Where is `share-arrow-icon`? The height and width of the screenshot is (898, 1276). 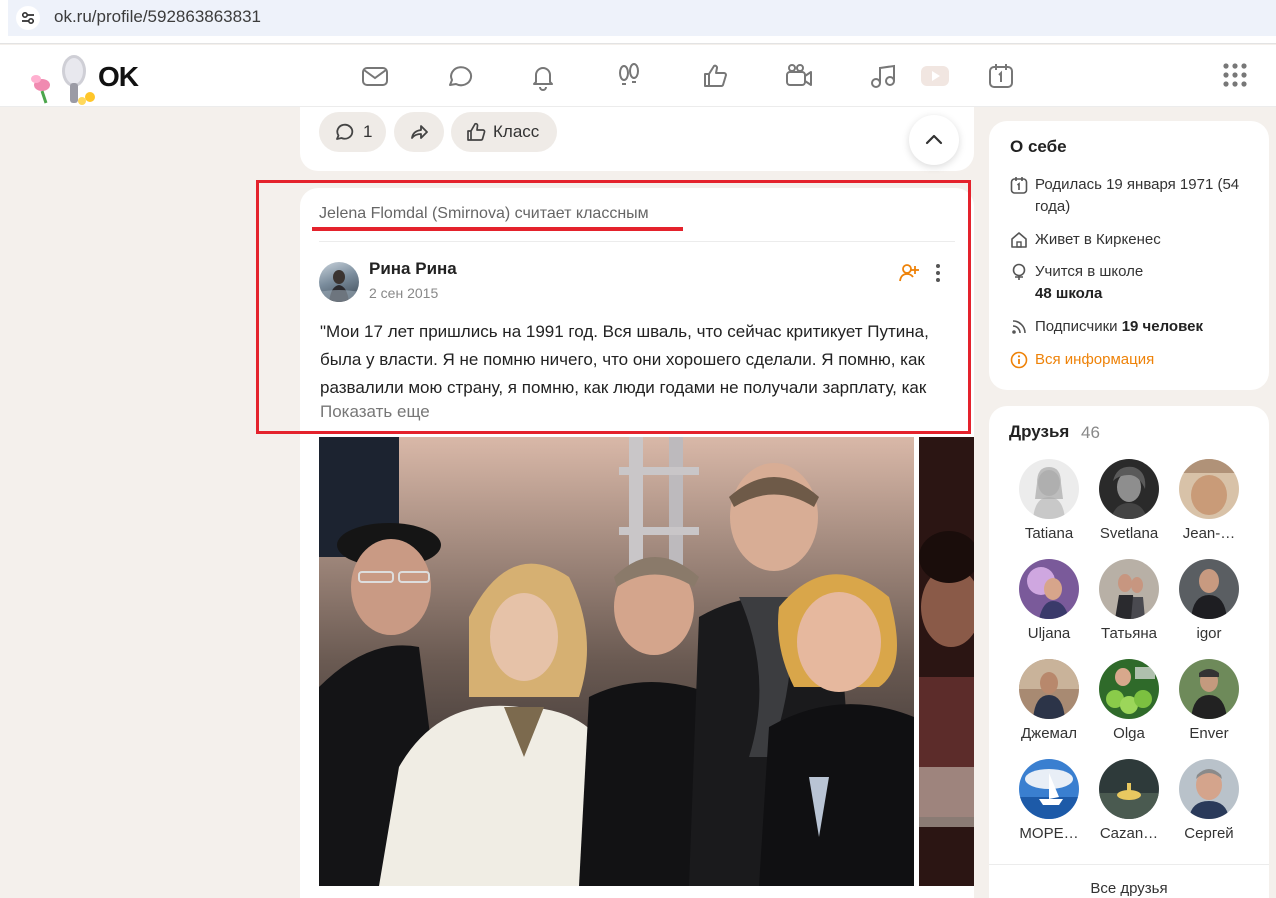
share-arrow-icon is located at coordinates (419, 132).